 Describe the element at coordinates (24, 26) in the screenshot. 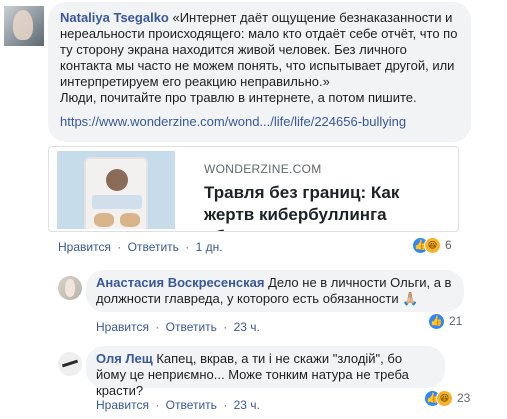

I see `commenter-avatar` at that location.